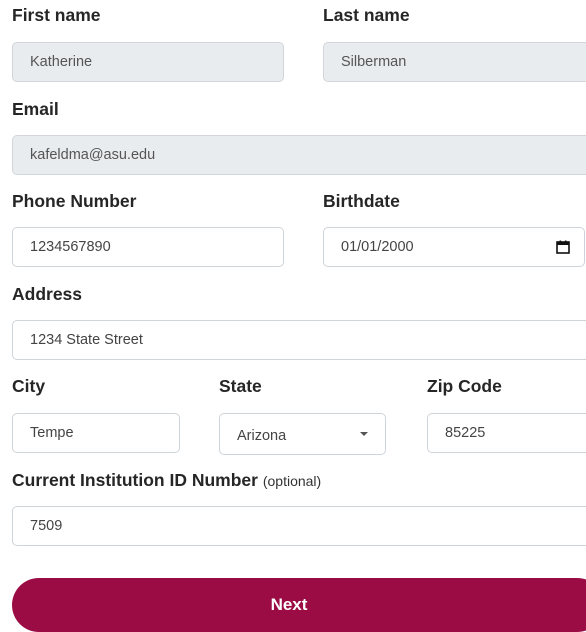 The width and height of the screenshot is (586, 632). Describe the element at coordinates (47, 294) in the screenshot. I see `address-label: Address` at that location.